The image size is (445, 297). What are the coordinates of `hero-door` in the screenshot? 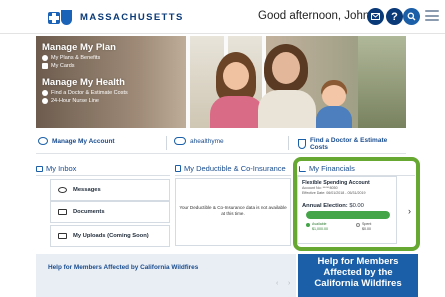 It's located at (382, 82).